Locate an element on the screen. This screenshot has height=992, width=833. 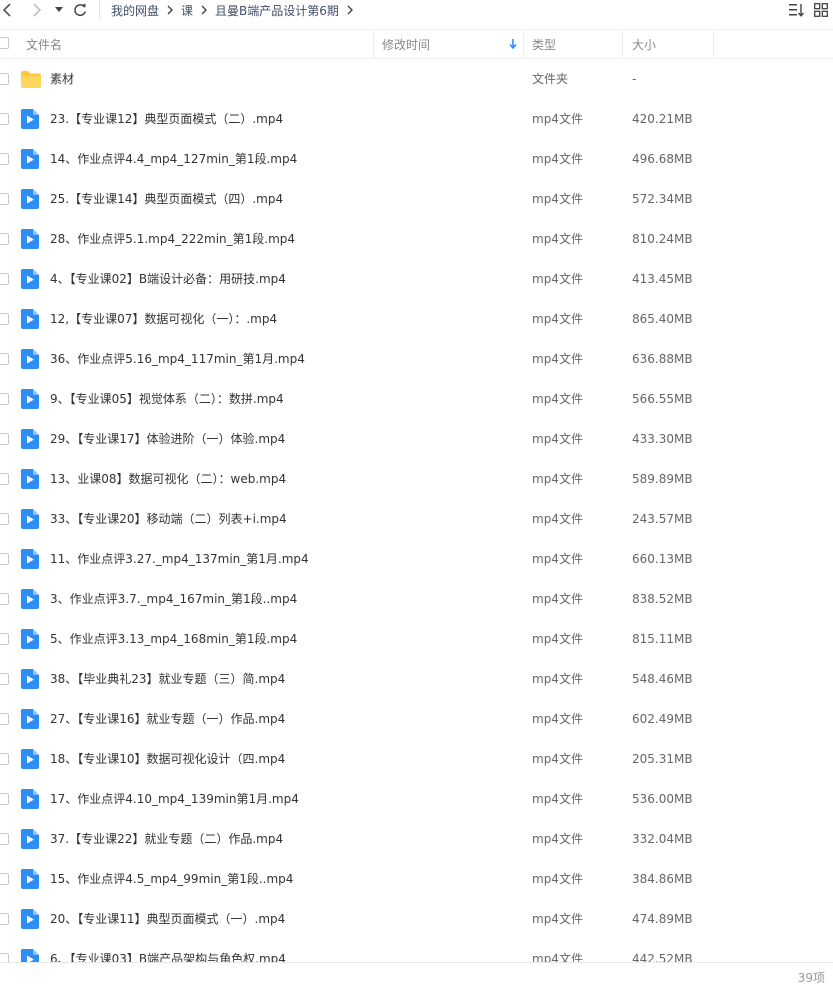
file-row: 20、【专业课11】典型页面模式（一）.mp4 mp4文件 474.89MB is located at coordinates (416, 919).